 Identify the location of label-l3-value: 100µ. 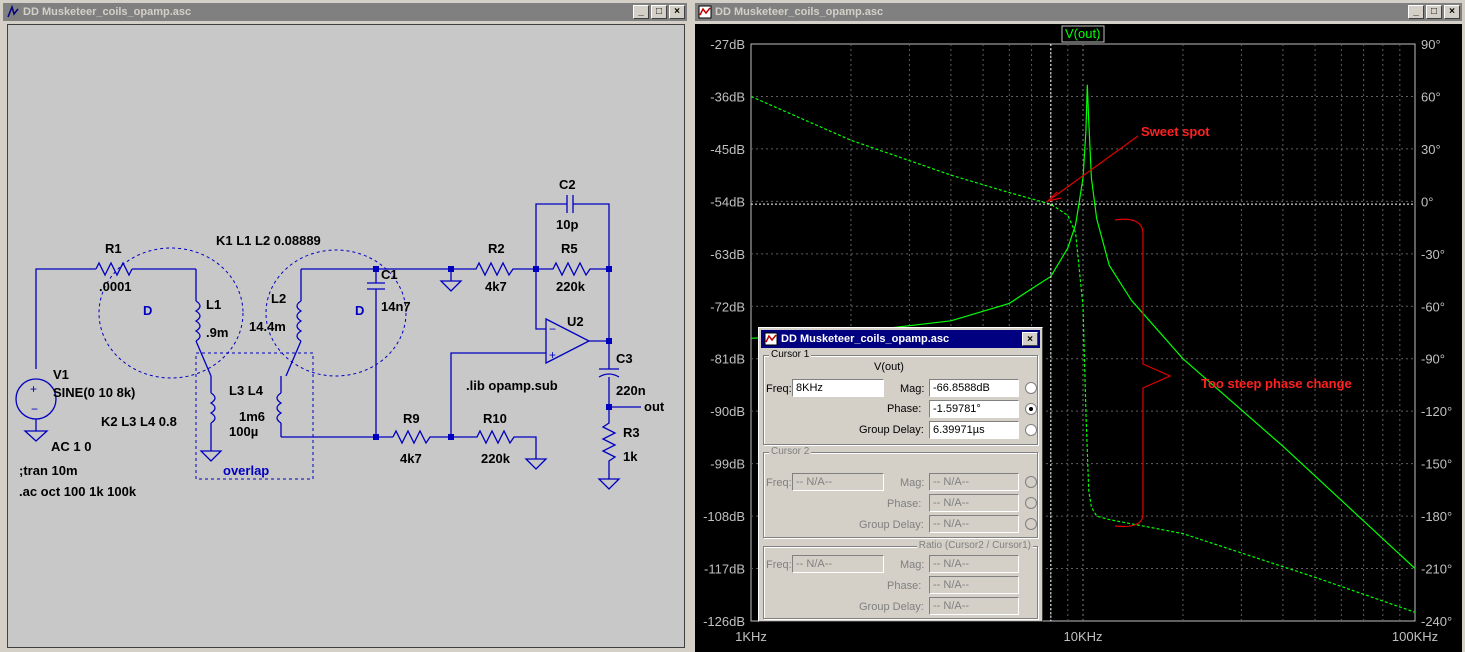
(243, 431).